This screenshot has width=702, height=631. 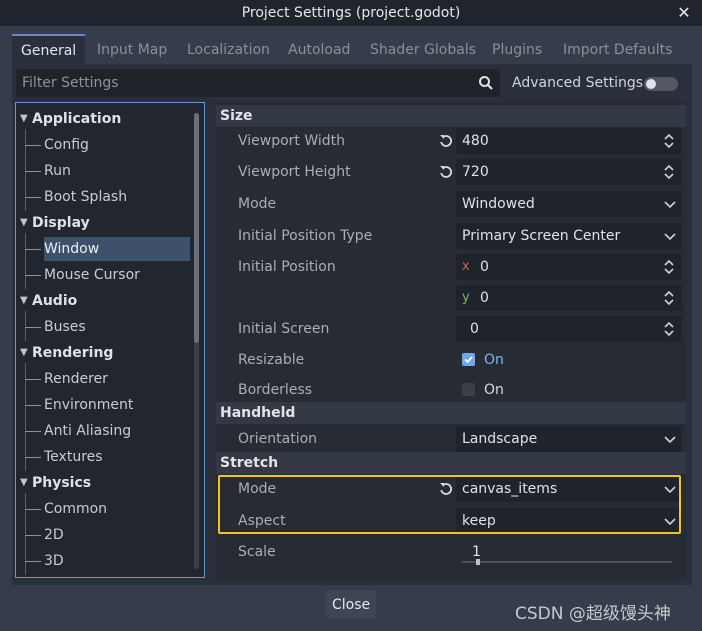 I want to click on tree-item-mouse-cursor: Mouse Cursor, so click(x=92, y=275).